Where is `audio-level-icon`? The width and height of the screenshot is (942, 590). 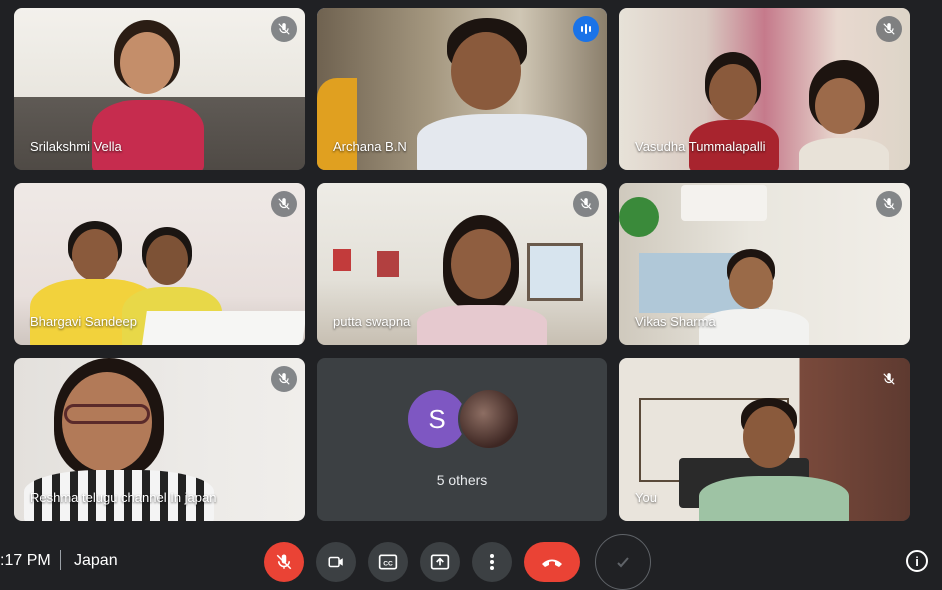
audio-level-icon is located at coordinates (586, 29).